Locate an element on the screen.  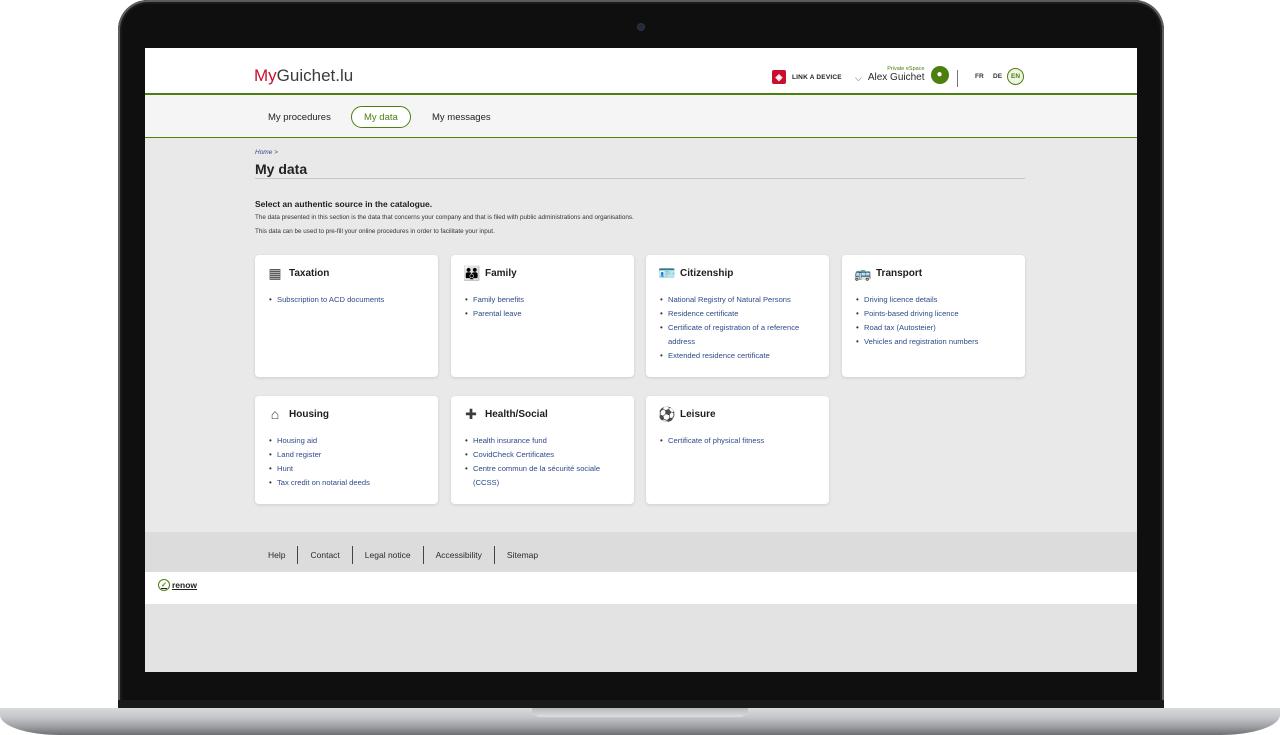
link-subscription-acd: Subscription to ACD documents is located at coordinates (349, 300).